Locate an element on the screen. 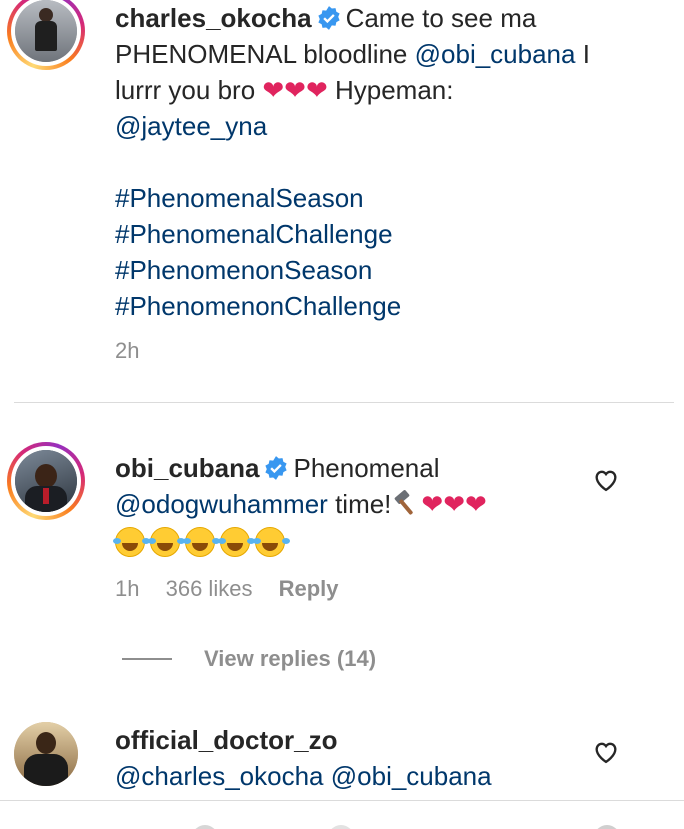  view-replies-label: View replies (14) is located at coordinates (290, 658).